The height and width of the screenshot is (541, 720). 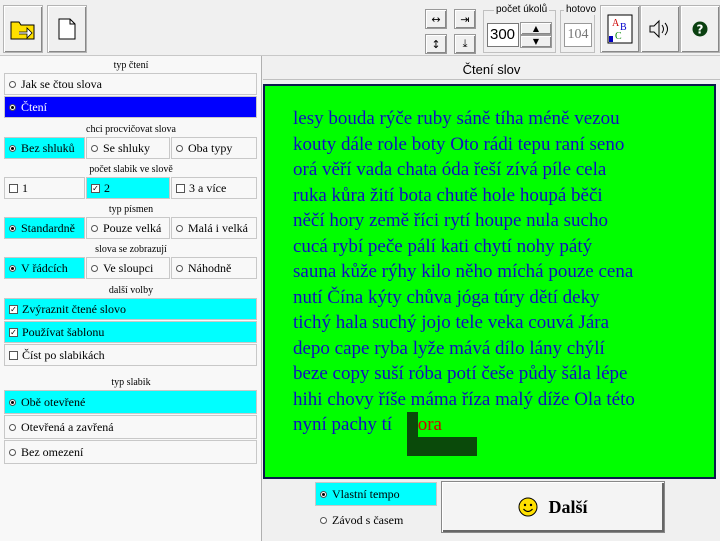 What do you see at coordinates (63, 354) in the screenshot?
I see `option-label: Číst po slabikách` at bounding box center [63, 354].